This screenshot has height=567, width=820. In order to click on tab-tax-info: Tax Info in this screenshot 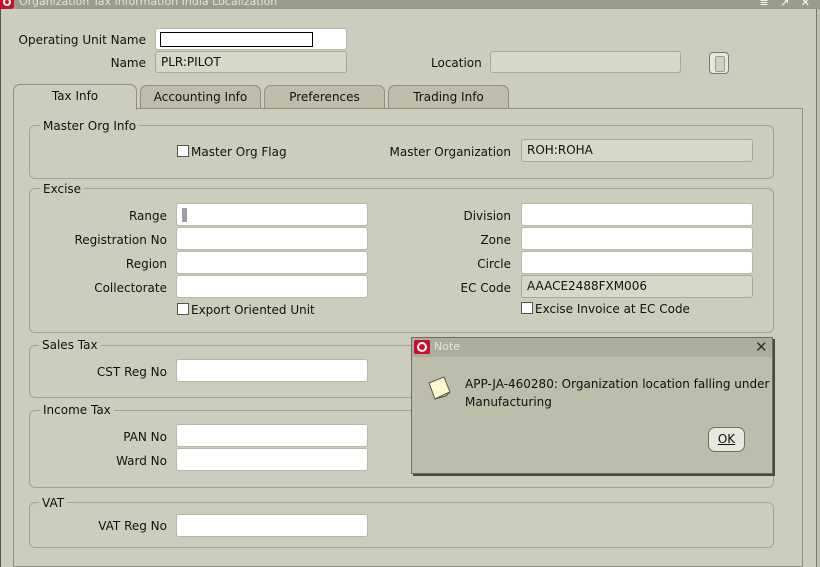, I will do `click(75, 97)`.